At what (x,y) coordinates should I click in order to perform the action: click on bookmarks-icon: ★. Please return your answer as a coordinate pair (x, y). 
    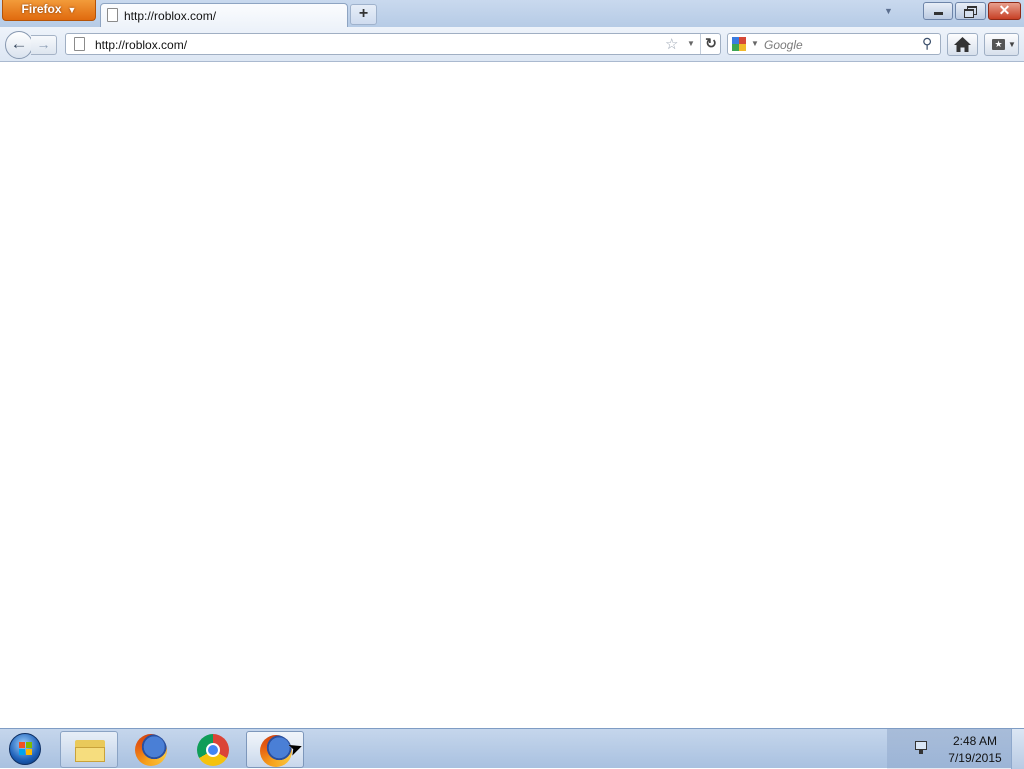
    Looking at the image, I should click on (998, 44).